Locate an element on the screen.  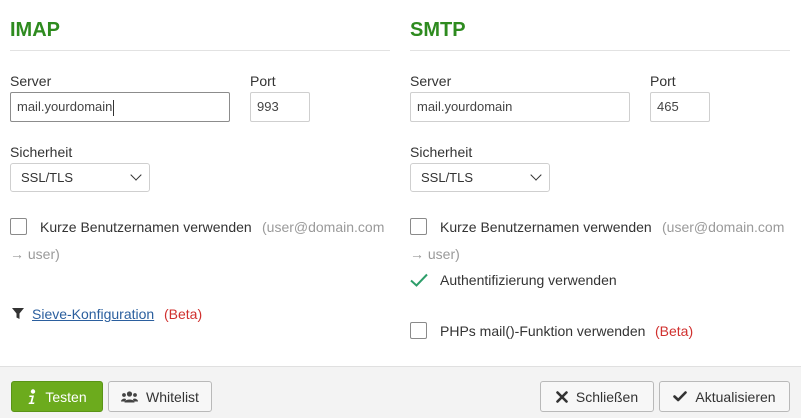
whitelist-button: Whitelist is located at coordinates (160, 396).